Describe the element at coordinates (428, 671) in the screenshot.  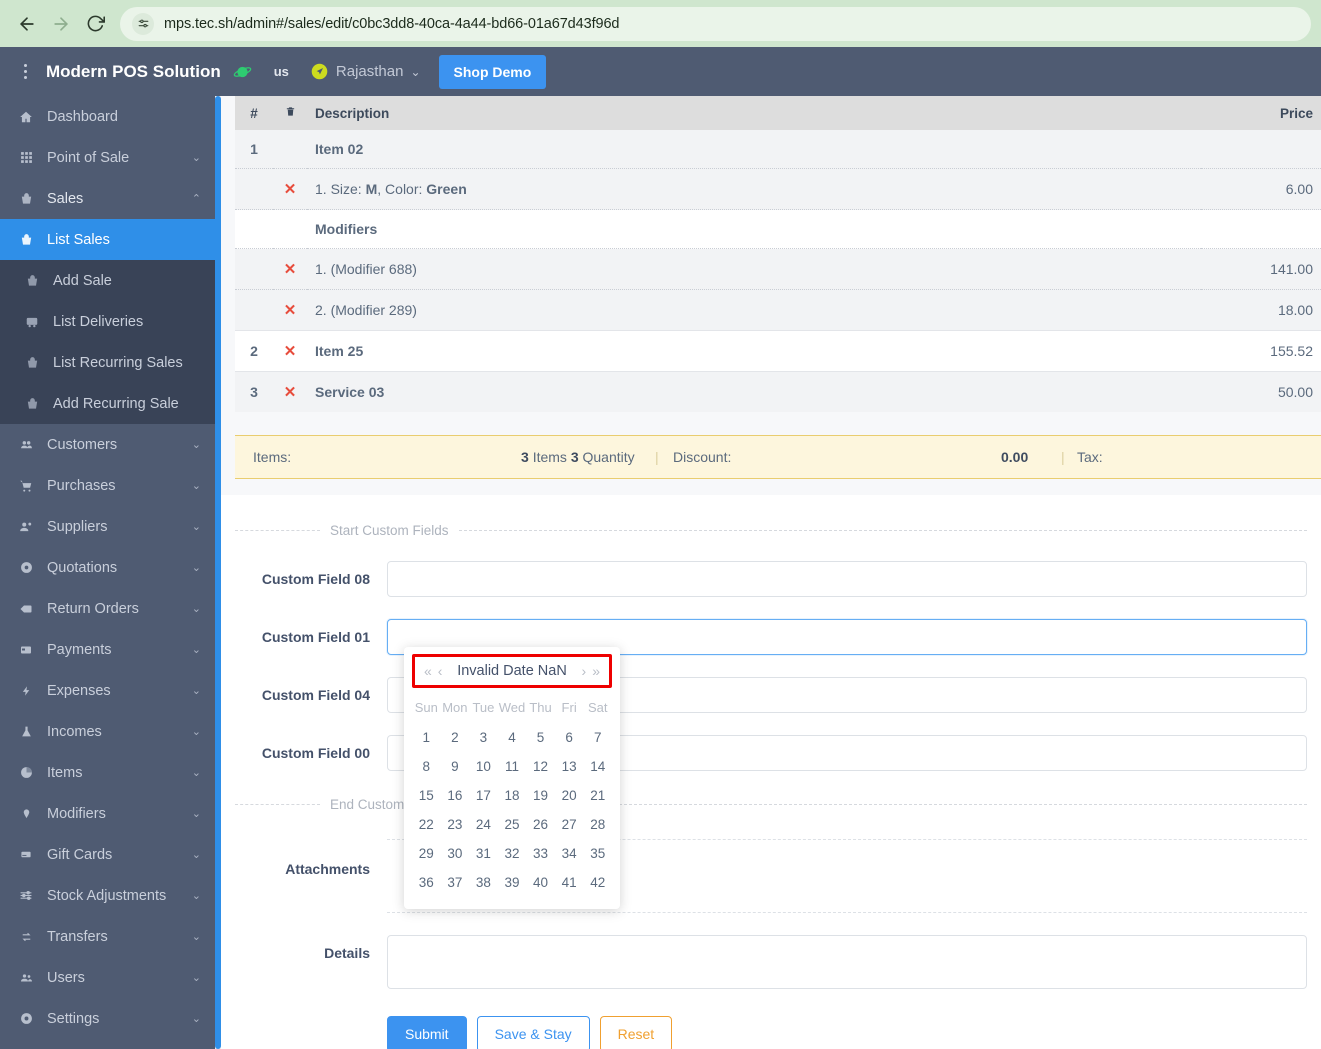
I see `prev-year-icon: «` at that location.